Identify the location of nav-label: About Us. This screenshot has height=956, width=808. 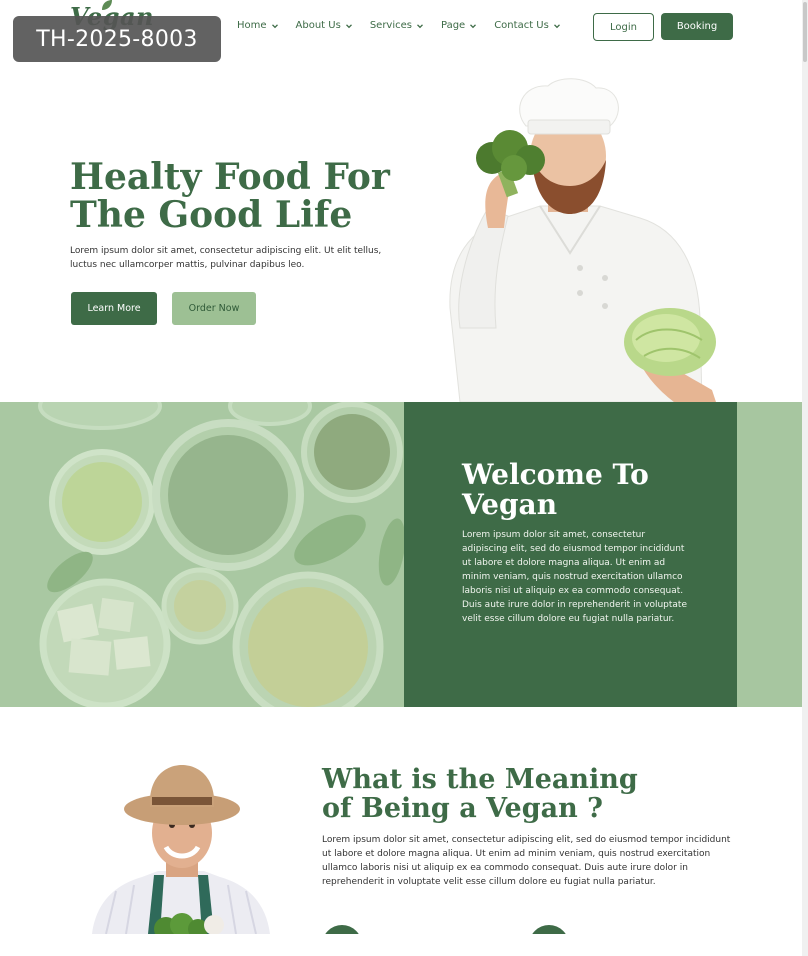
(318, 25).